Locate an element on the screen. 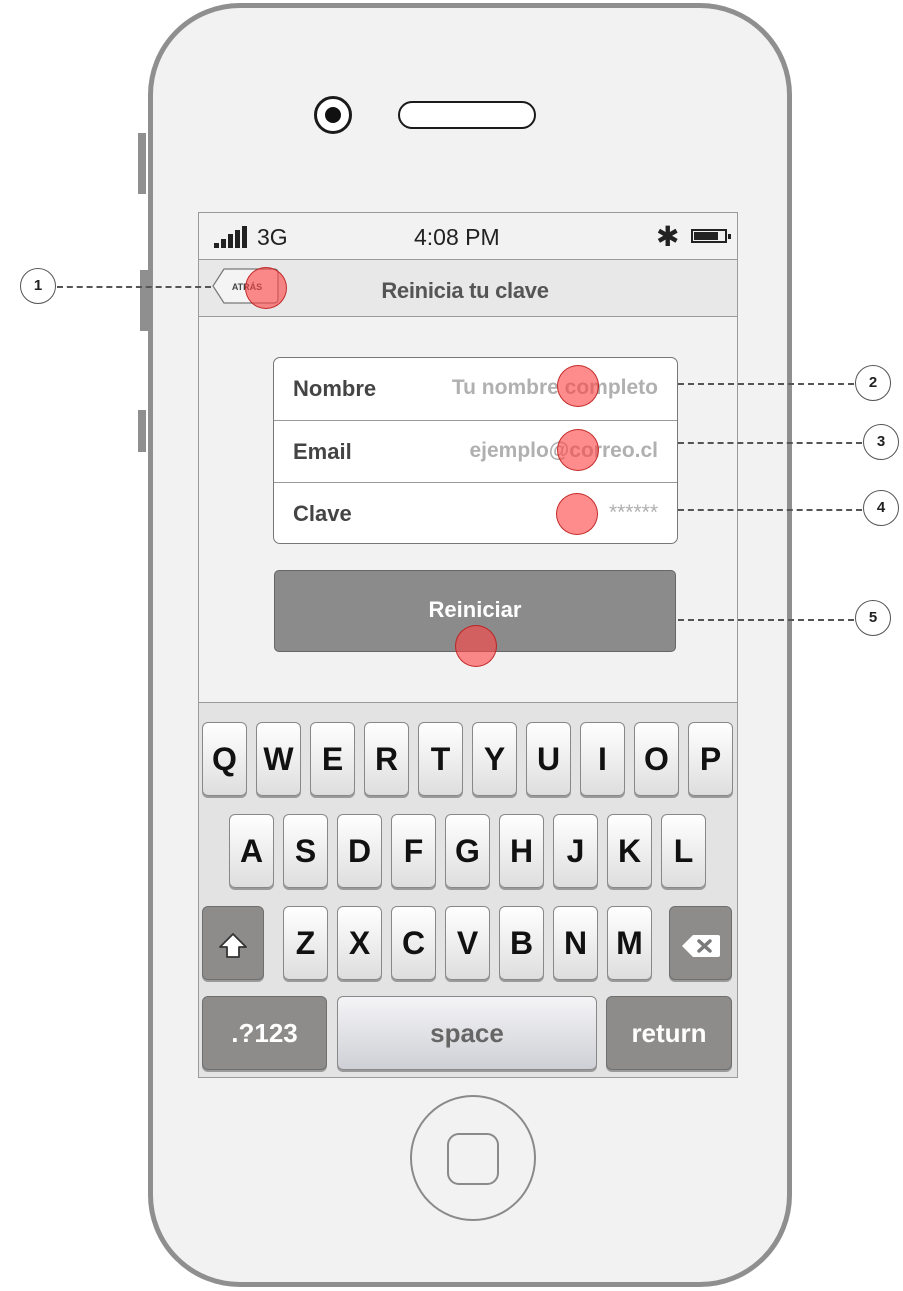 This screenshot has width=903, height=1291. key-q: Q is located at coordinates (224, 759).